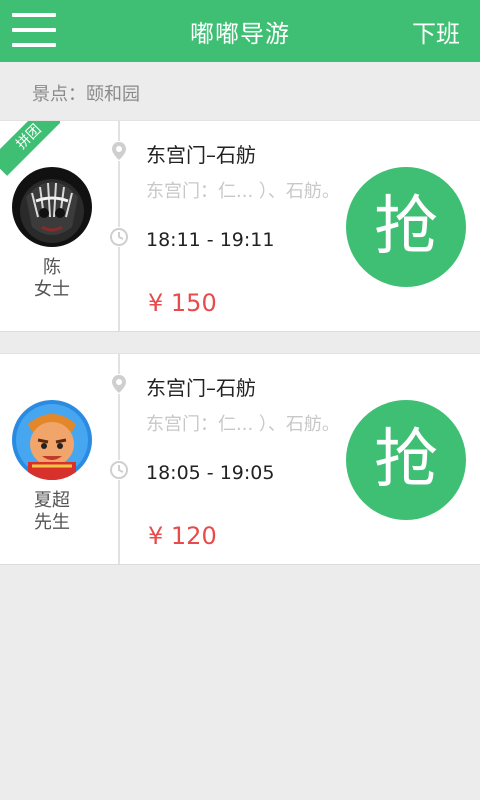  Describe the element at coordinates (182, 303) in the screenshot. I see `tour-price: ¥ 150` at that location.